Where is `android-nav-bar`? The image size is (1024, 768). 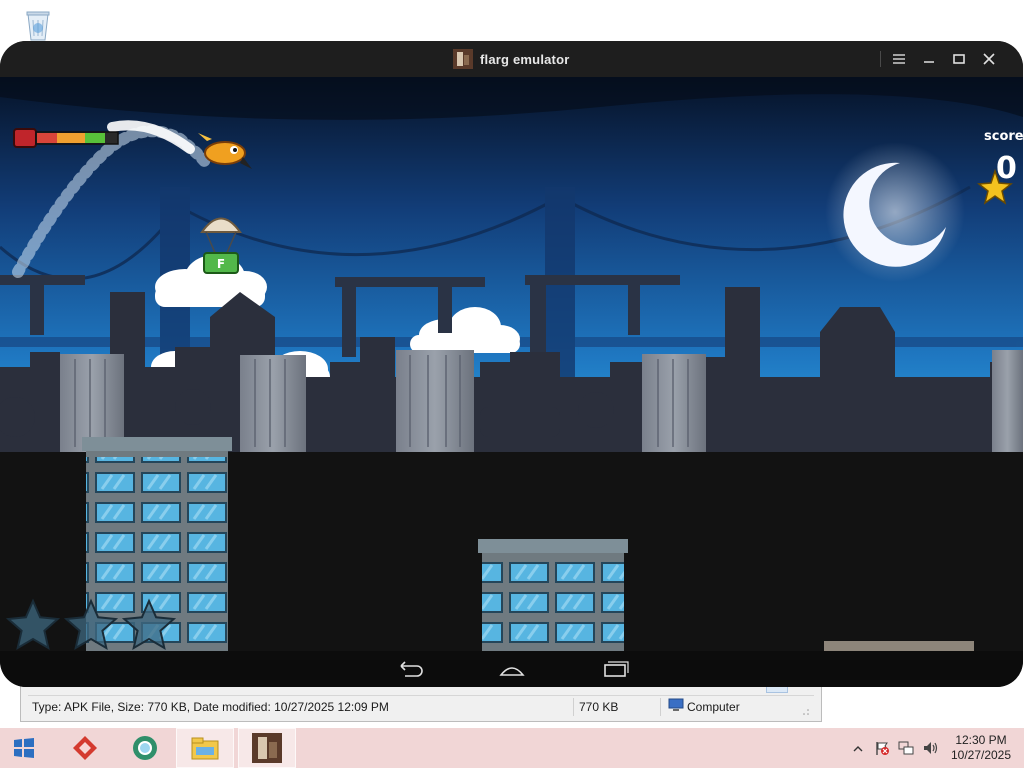 android-nav-bar is located at coordinates (511, 669).